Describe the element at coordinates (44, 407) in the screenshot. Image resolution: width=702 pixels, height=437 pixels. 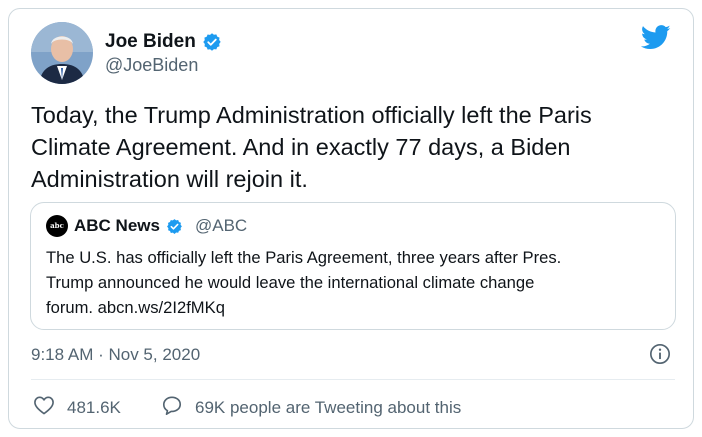
I see `heart-icon` at that location.